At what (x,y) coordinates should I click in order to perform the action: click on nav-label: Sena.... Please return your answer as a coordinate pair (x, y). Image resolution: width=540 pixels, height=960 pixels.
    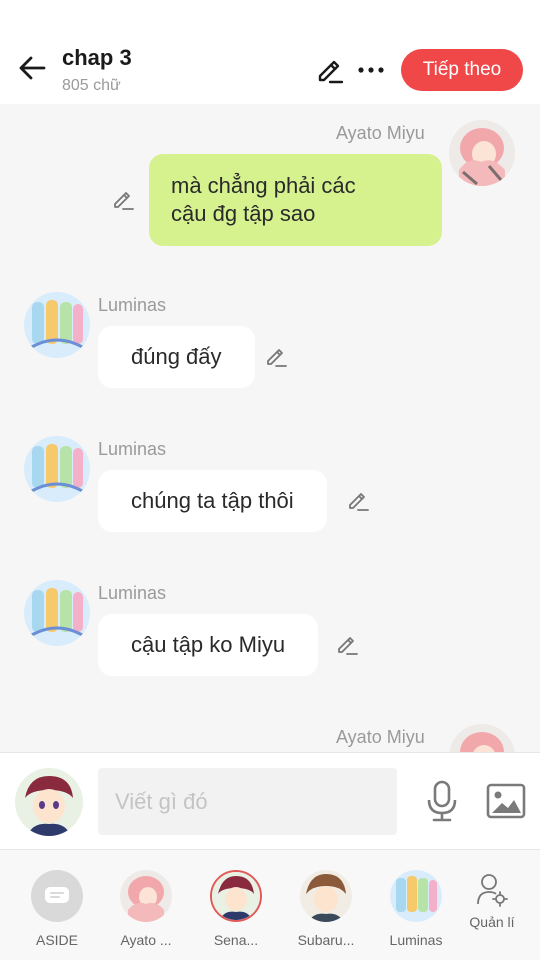
    Looking at the image, I should click on (236, 940).